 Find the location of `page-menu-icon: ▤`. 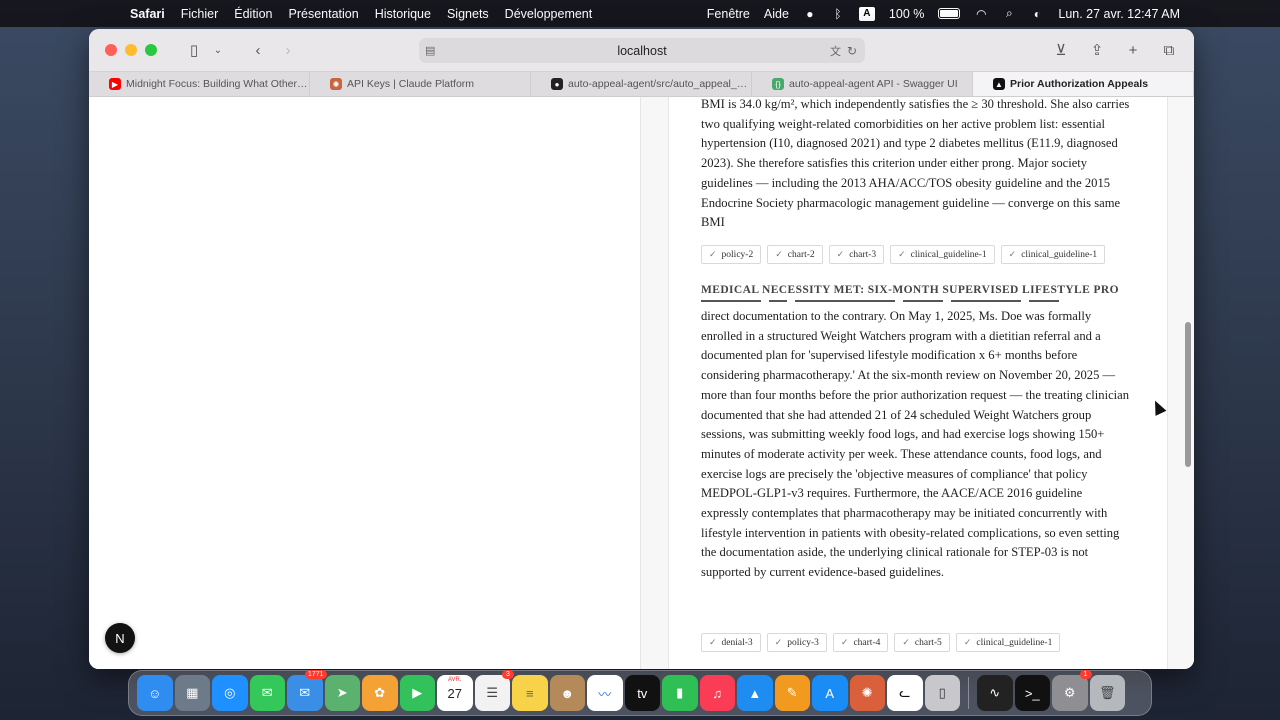

page-menu-icon: ▤ is located at coordinates (430, 50).